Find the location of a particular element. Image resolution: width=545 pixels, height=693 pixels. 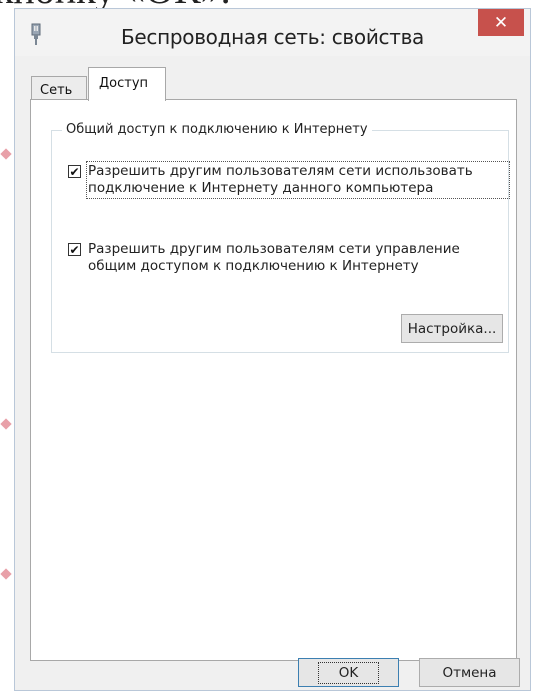

ok-label: OK is located at coordinates (348, 672).